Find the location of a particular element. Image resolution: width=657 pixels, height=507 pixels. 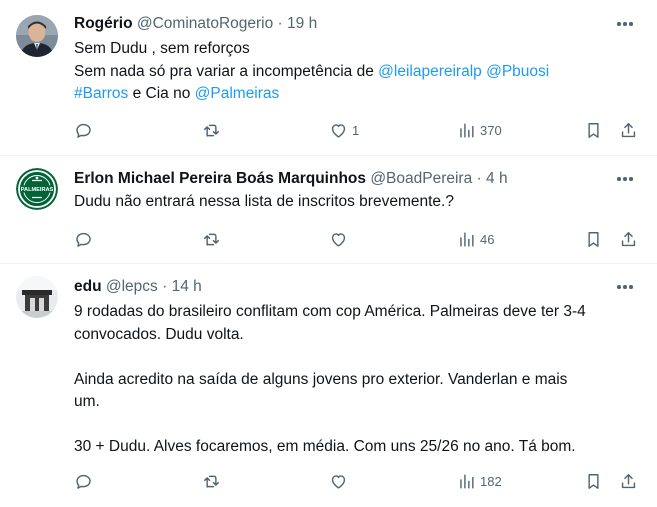

mention-link: @leilapereiralp is located at coordinates (430, 71).